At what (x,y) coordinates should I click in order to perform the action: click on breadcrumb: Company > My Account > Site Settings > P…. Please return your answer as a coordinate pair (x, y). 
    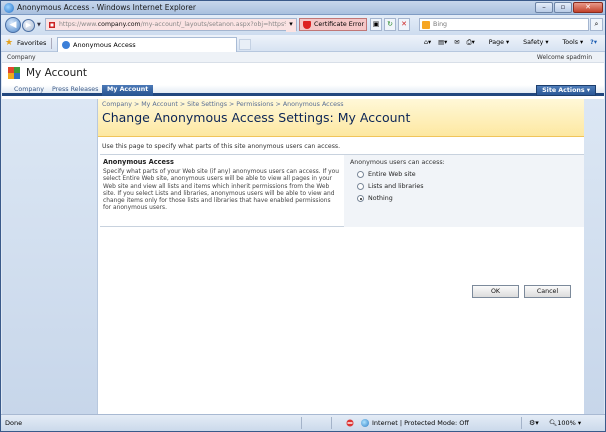
    Looking at the image, I should click on (223, 104).